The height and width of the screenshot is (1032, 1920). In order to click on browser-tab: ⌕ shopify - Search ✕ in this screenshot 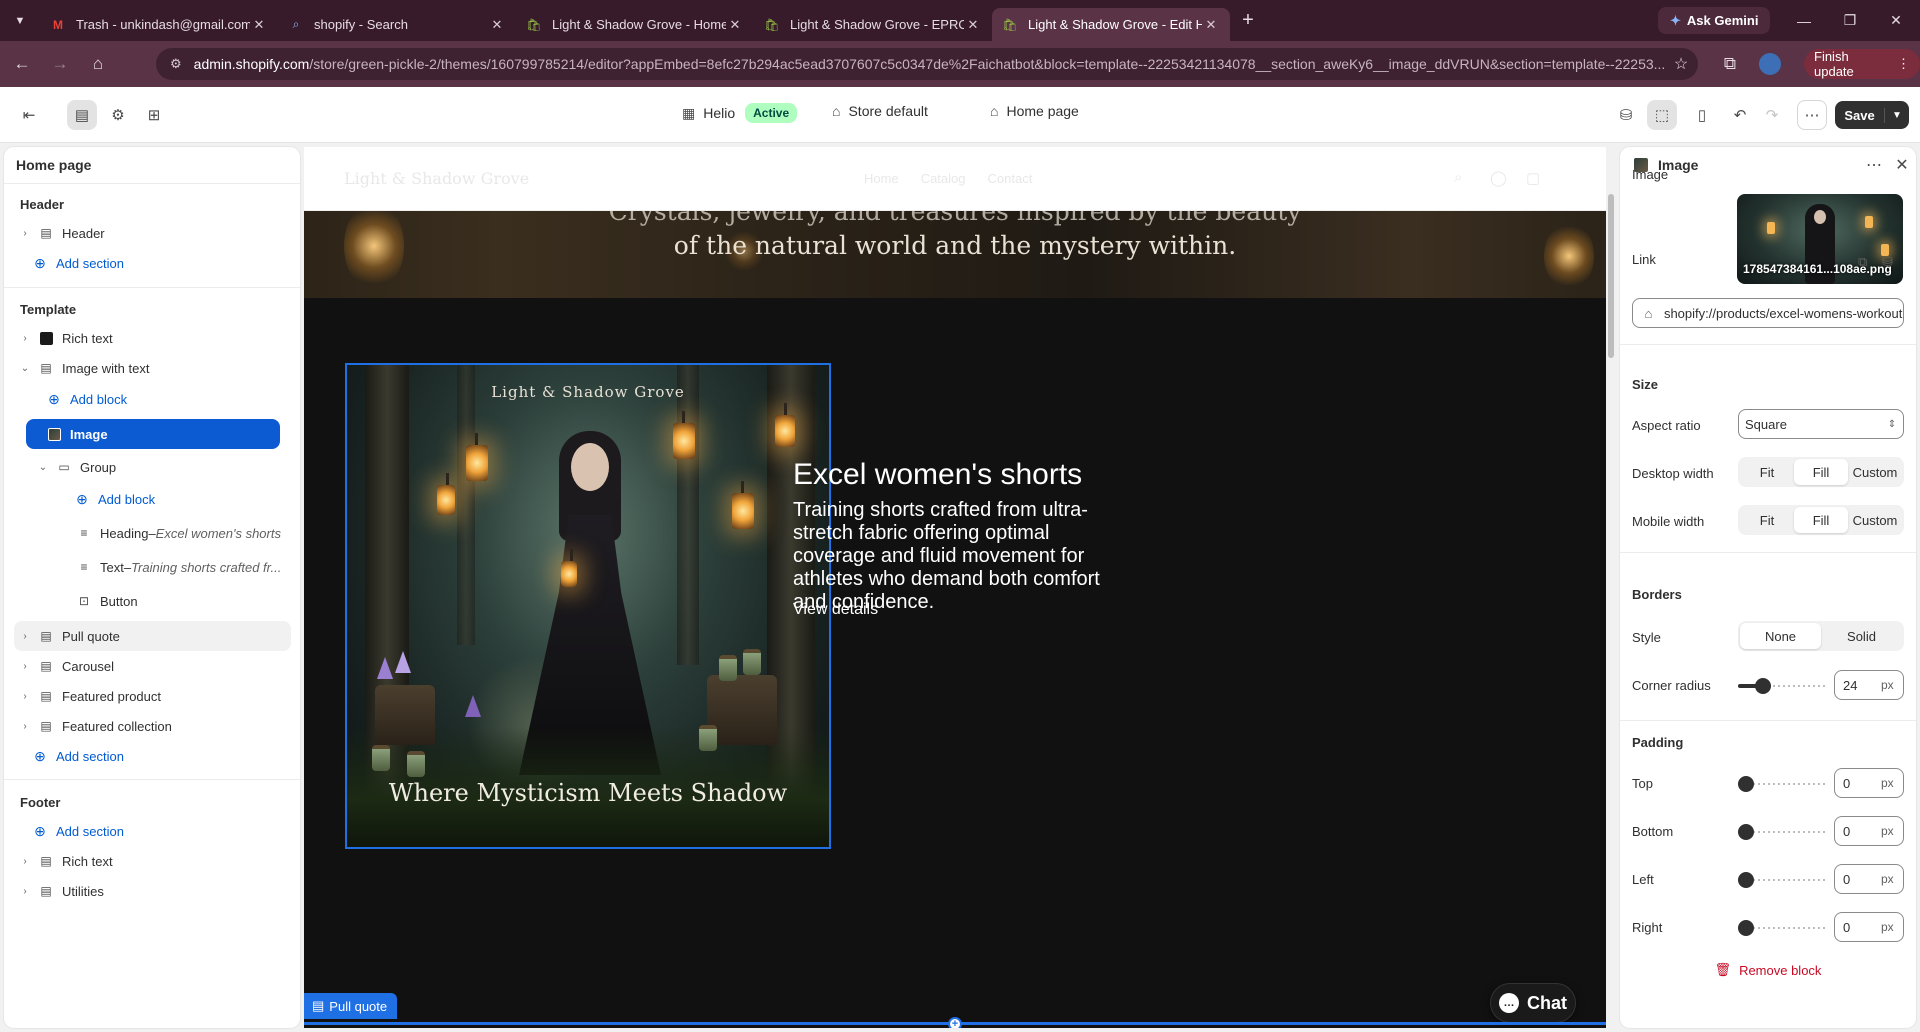, I will do `click(397, 24)`.